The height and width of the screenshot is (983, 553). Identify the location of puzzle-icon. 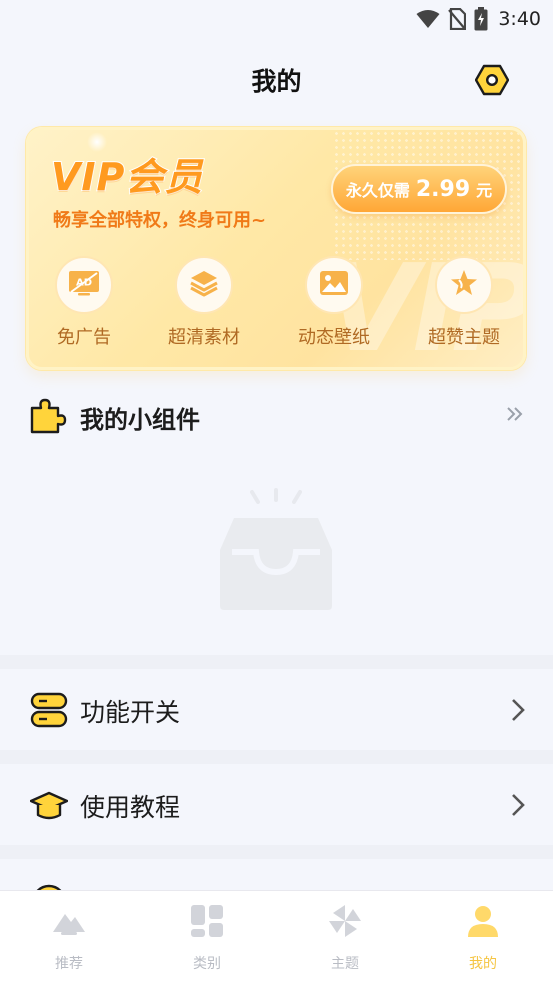
(48, 418).